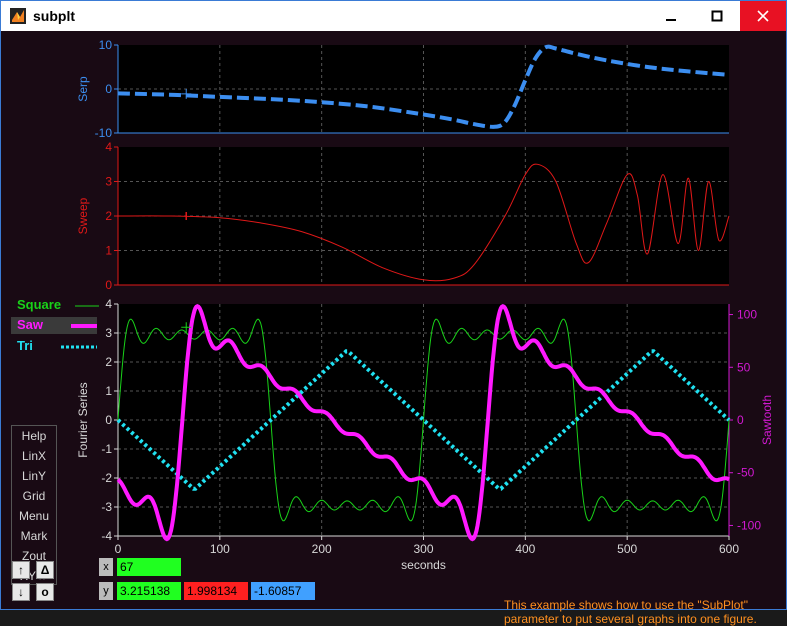  I want to click on legend-item-square: Square, so click(55, 305).